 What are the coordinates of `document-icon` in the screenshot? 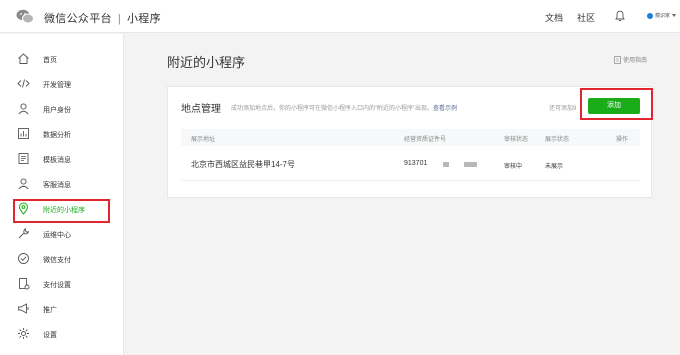 It's located at (617, 59).